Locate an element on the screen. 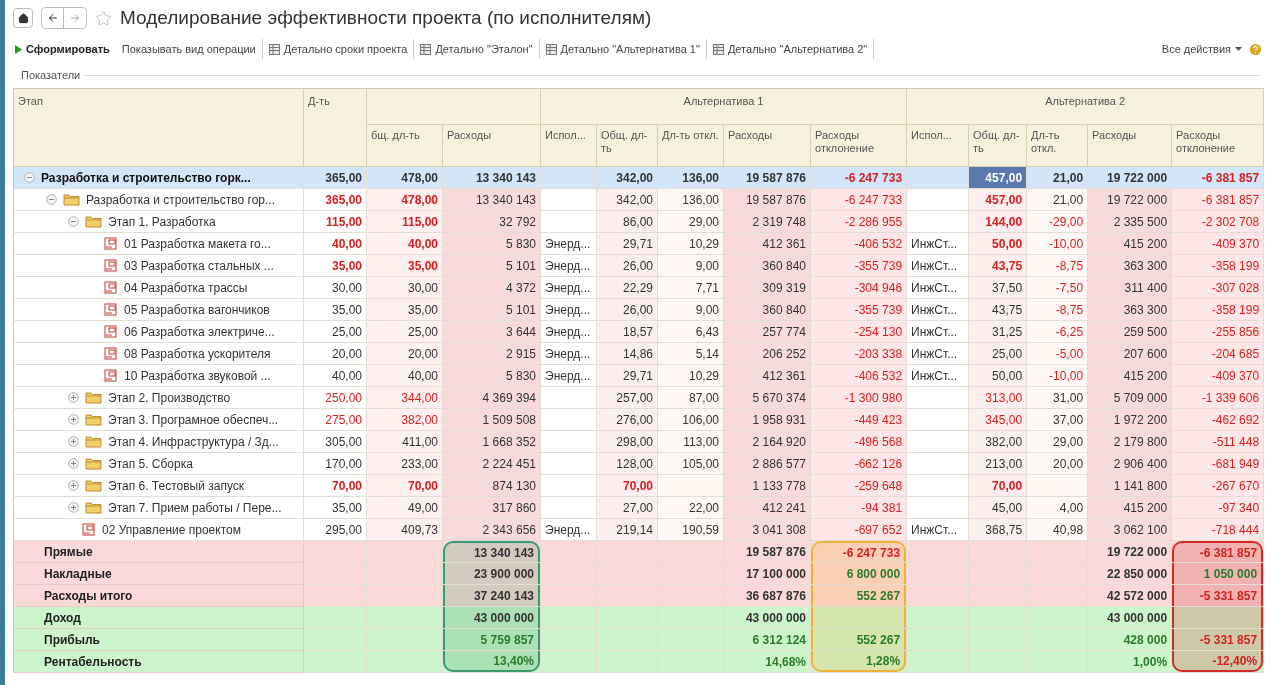  table-row: Этап 5. Сборка 170,00 233,00 2 224 451 128,00 105,00 2 886 577 -662 126 213,00 20,00 2 906 400 -681 949 is located at coordinates (638, 463).